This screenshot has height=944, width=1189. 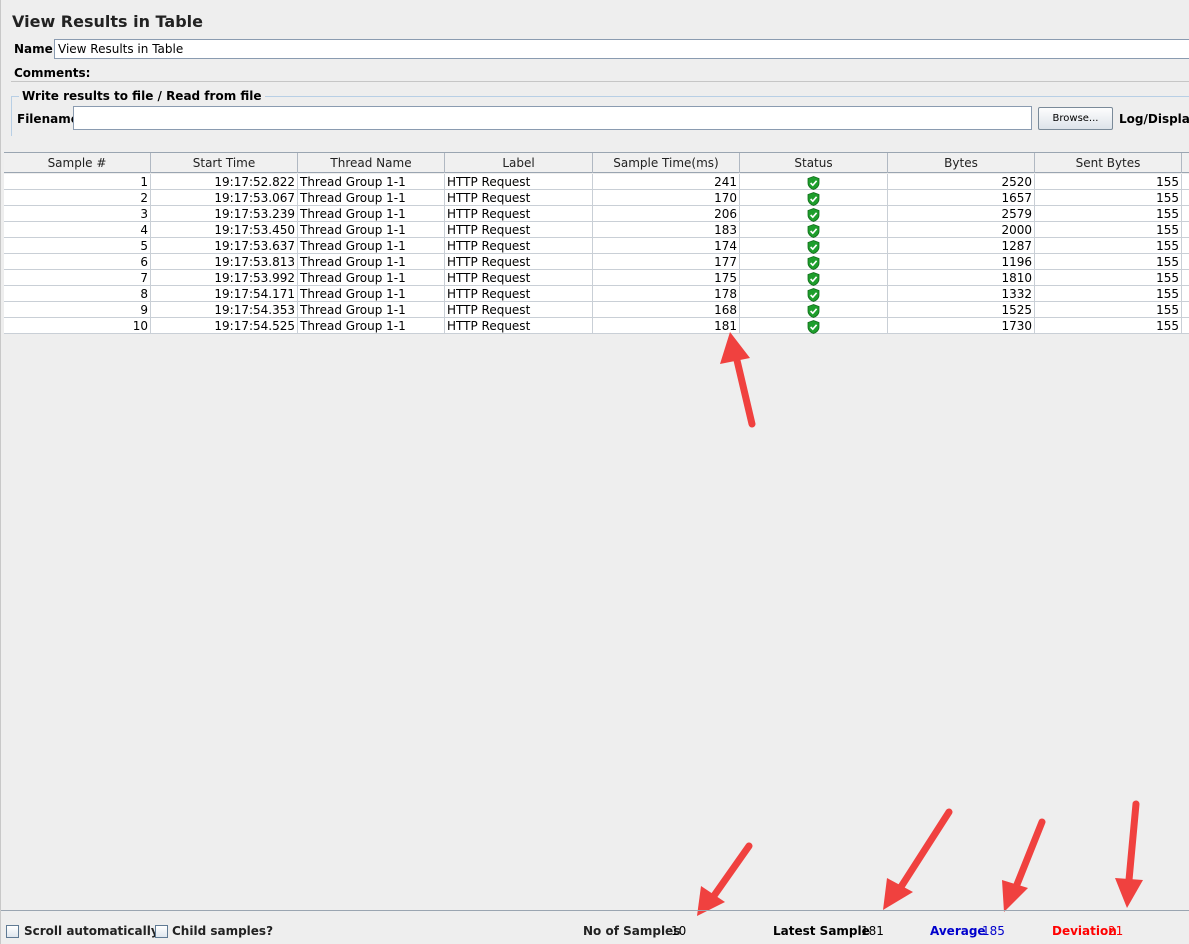 What do you see at coordinates (666, 262) in the screenshot?
I see `sample-time-cell: 177` at bounding box center [666, 262].